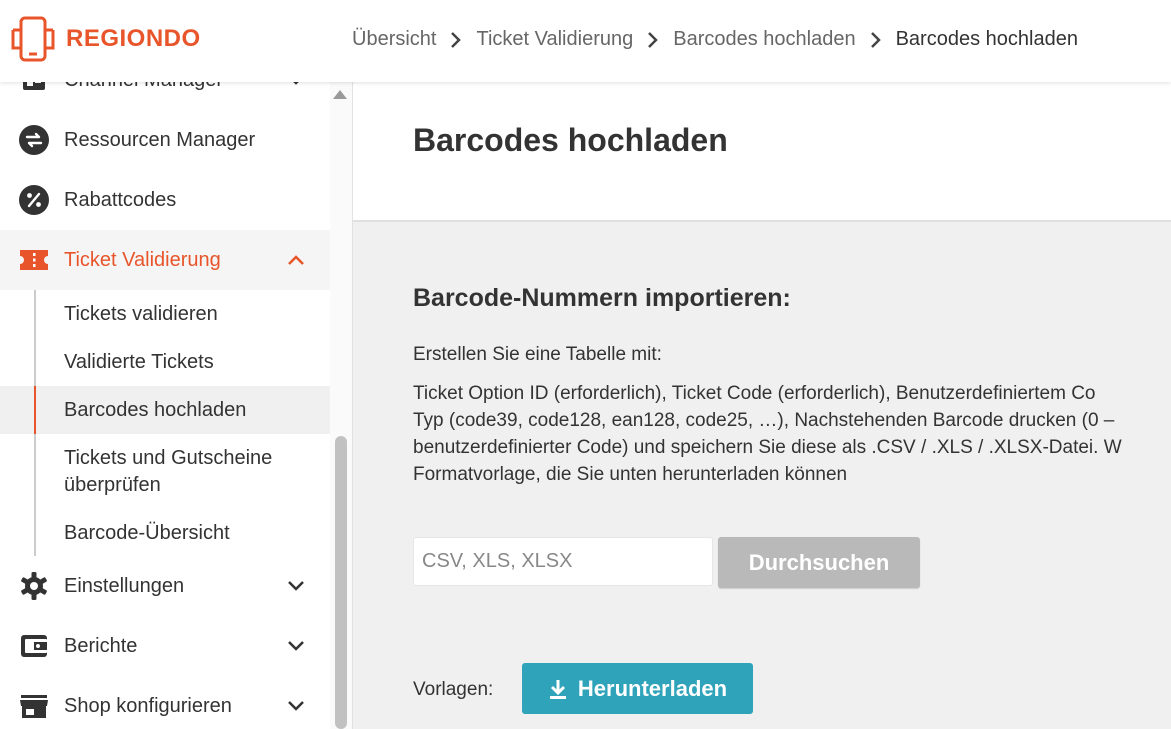  Describe the element at coordinates (160, 139) in the screenshot. I see `sidebar-item-label: Ressourcen Manager` at that location.